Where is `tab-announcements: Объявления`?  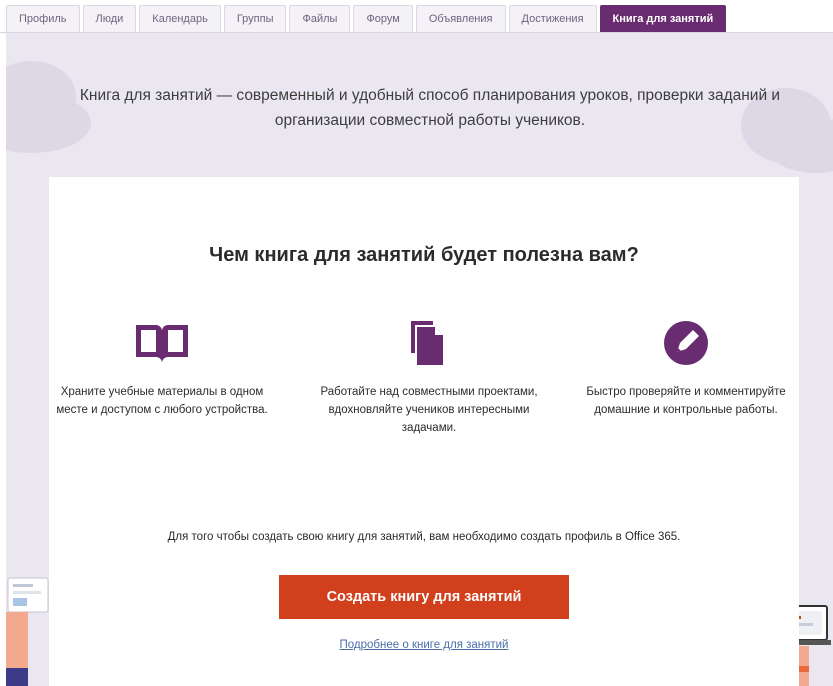
tab-announcements: Объявления is located at coordinates (460, 18).